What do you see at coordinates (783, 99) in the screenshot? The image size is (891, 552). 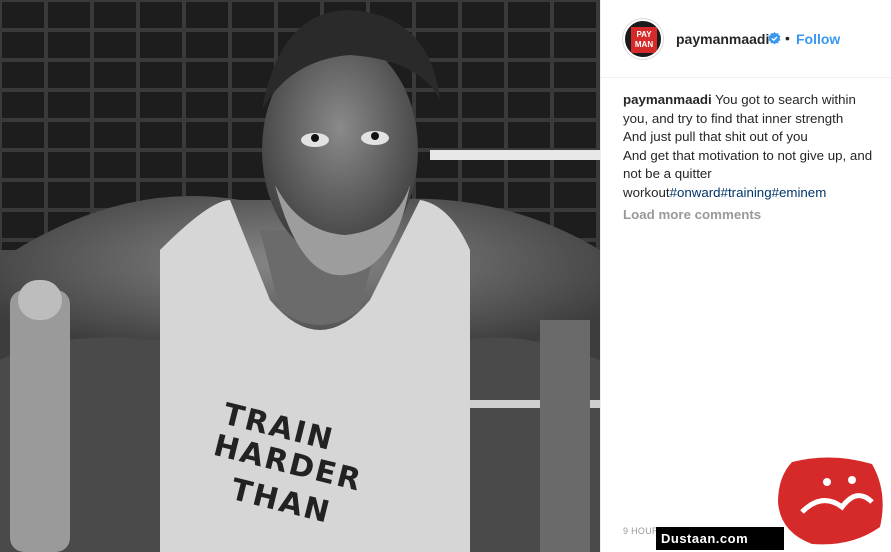 I see `caption-text-1: You got to search within` at bounding box center [783, 99].